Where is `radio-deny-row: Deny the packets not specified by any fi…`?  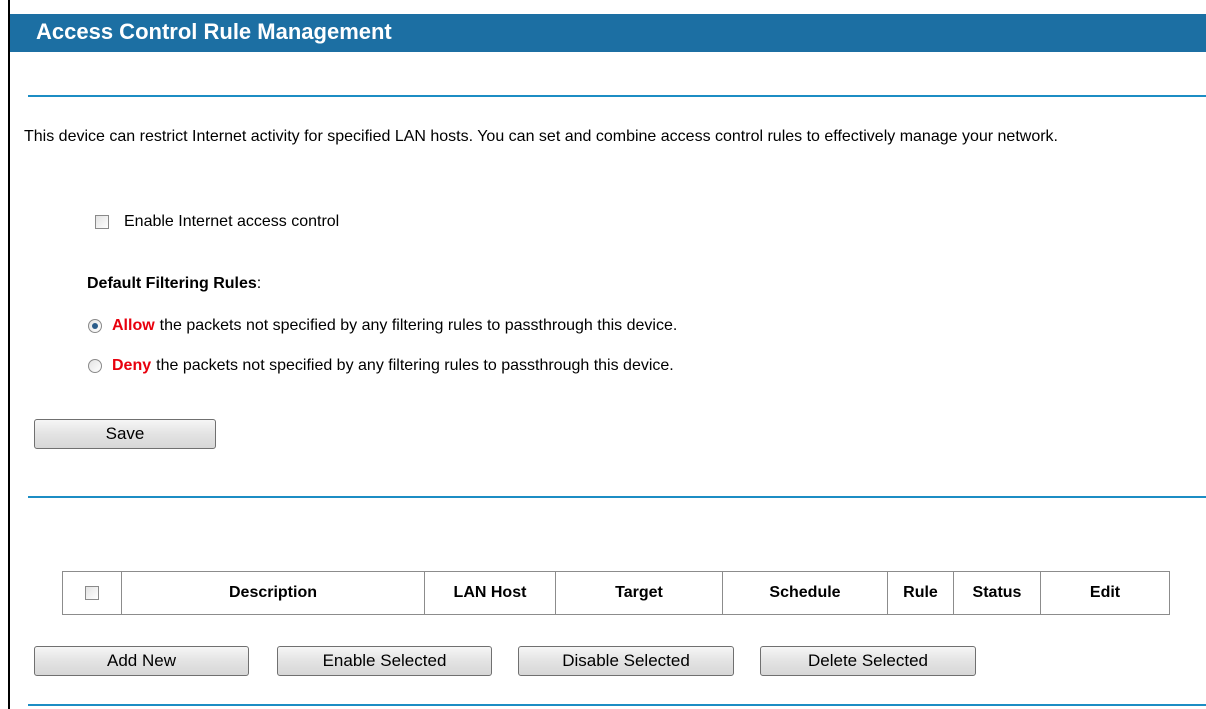
radio-deny-row: Deny the packets not specified by any fi… is located at coordinates (381, 366).